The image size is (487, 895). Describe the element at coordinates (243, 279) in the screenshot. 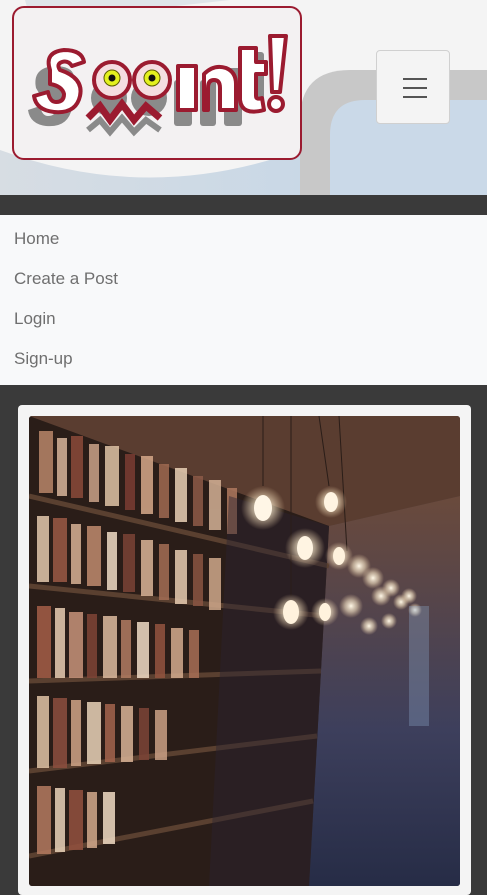

I see `nav-link-create-post: Create a Post` at that location.